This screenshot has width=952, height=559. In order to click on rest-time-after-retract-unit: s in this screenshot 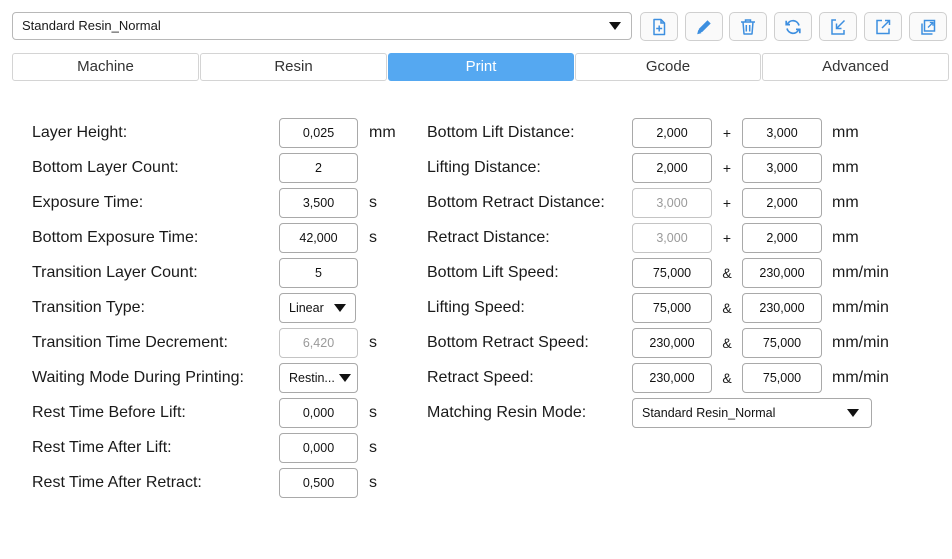, I will do `click(373, 482)`.